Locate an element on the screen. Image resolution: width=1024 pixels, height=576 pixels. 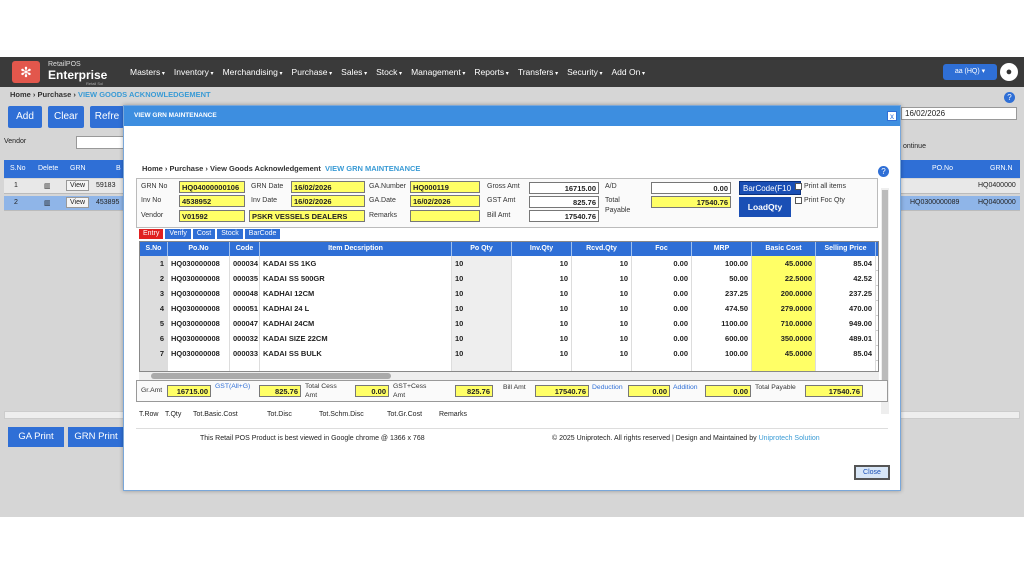
refresh-button: Refre is located at coordinates (107, 117).